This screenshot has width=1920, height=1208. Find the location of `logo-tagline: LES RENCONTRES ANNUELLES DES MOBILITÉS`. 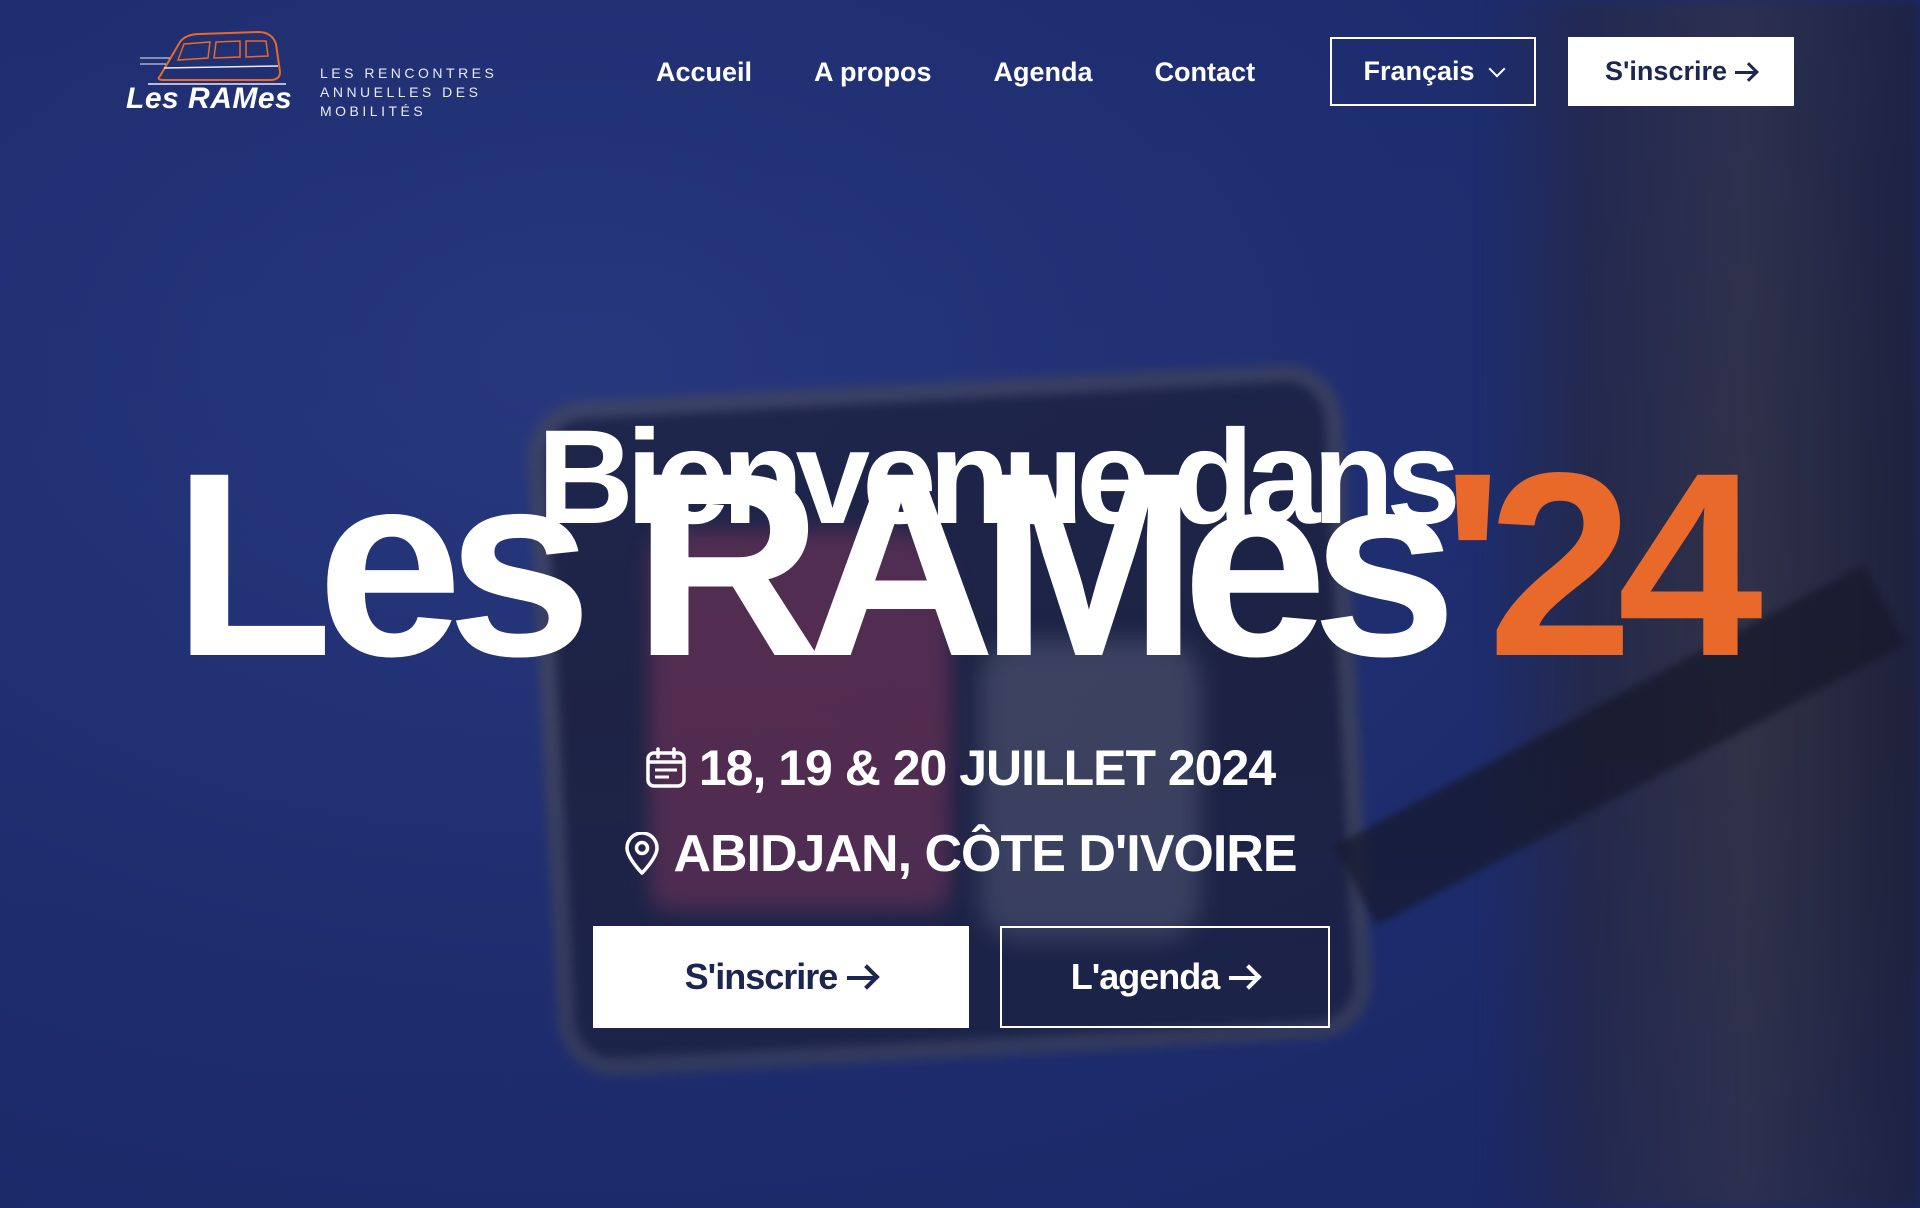

logo-tagline: LES RENCONTRES ANNUELLES DES MOBILITÉS is located at coordinates (415, 92).